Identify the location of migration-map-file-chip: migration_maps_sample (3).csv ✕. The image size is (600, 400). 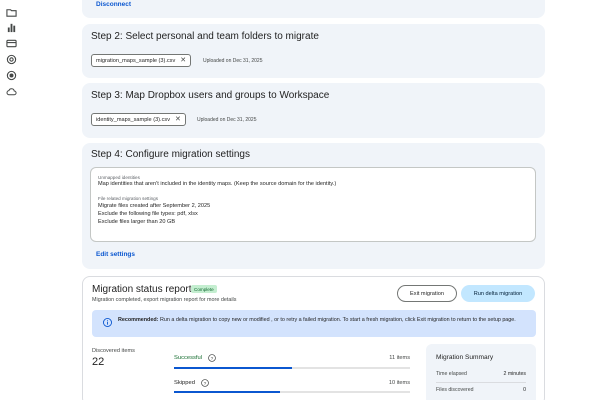
(141, 60).